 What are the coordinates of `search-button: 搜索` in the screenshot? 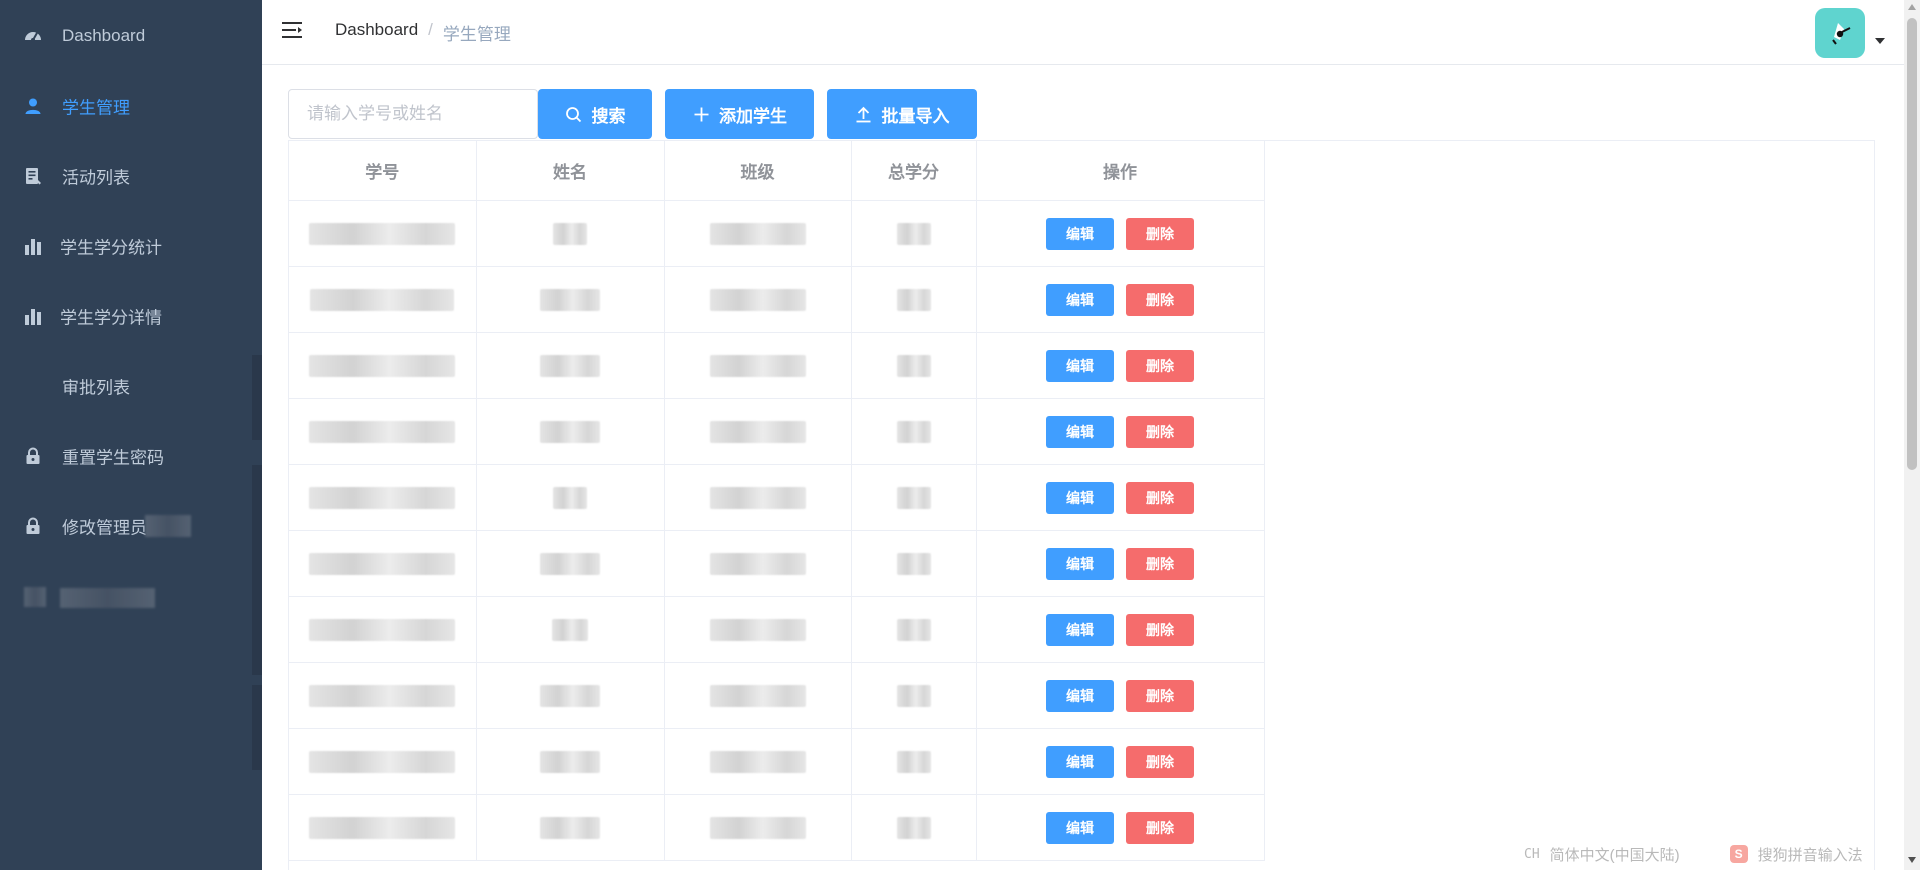 It's located at (595, 114).